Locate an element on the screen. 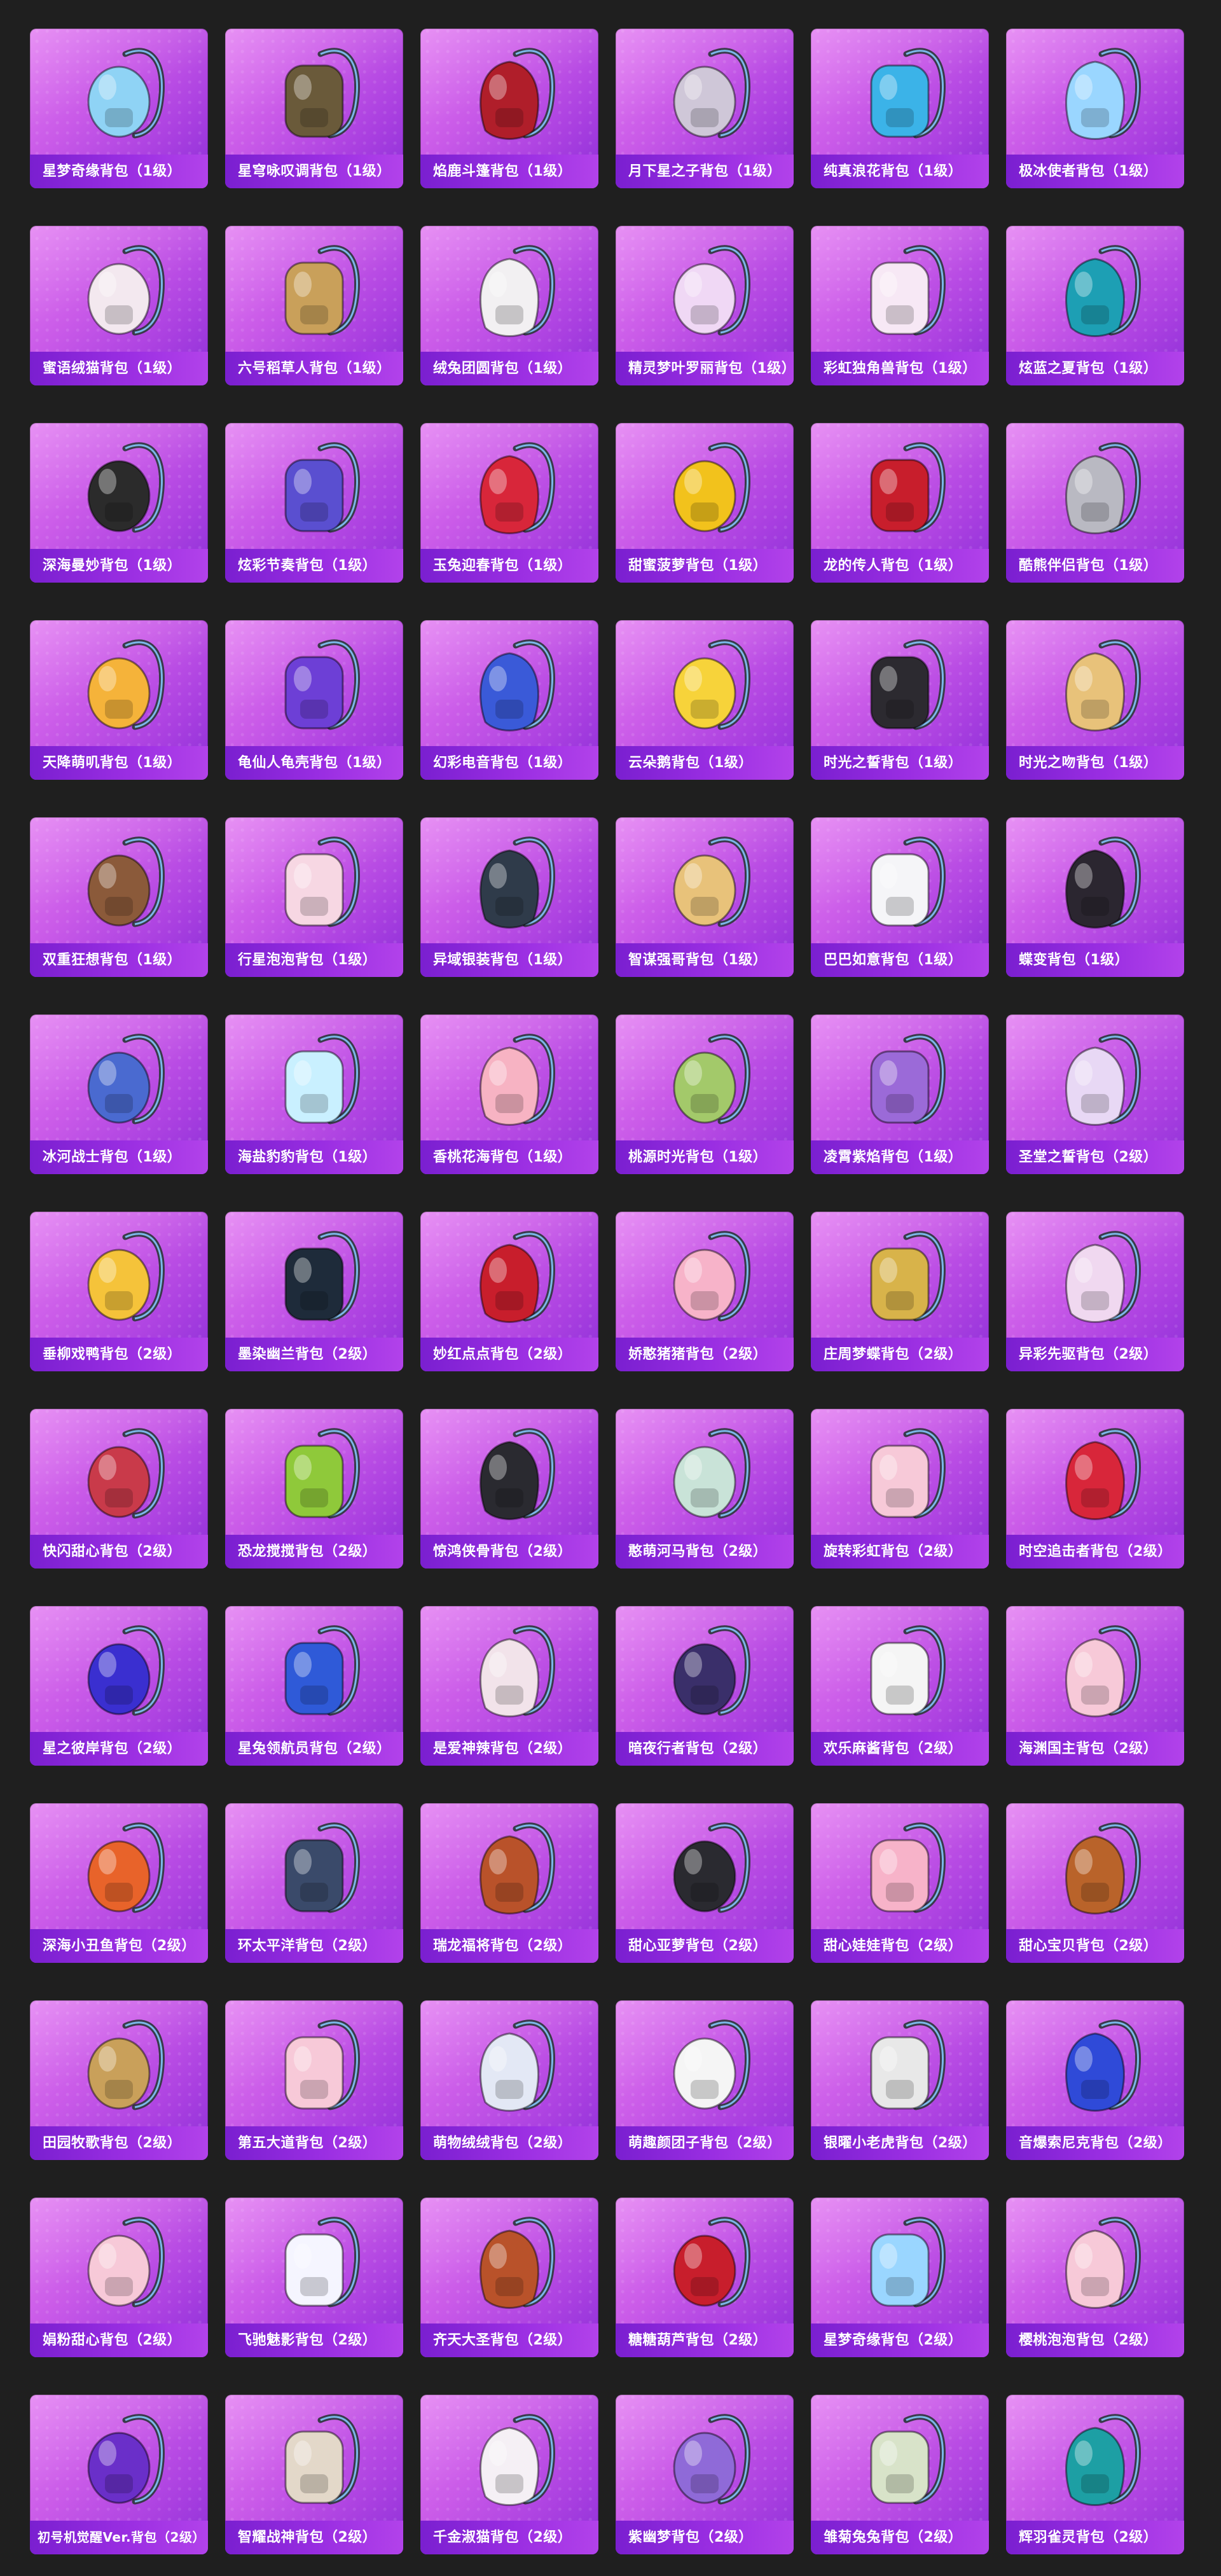 The width and height of the screenshot is (1221, 2576). backpack-name: 糖糖葫芦背包（2级） is located at coordinates (705, 2340).